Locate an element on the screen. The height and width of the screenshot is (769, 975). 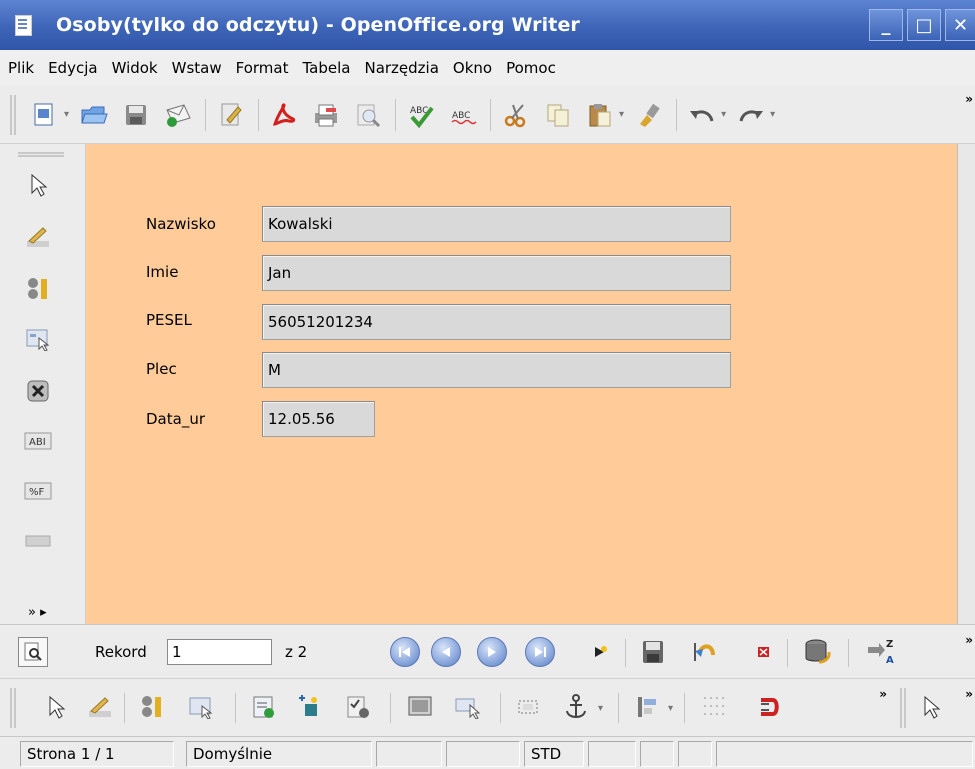
control-properties-toggle-icon is located at coordinates (152, 707).